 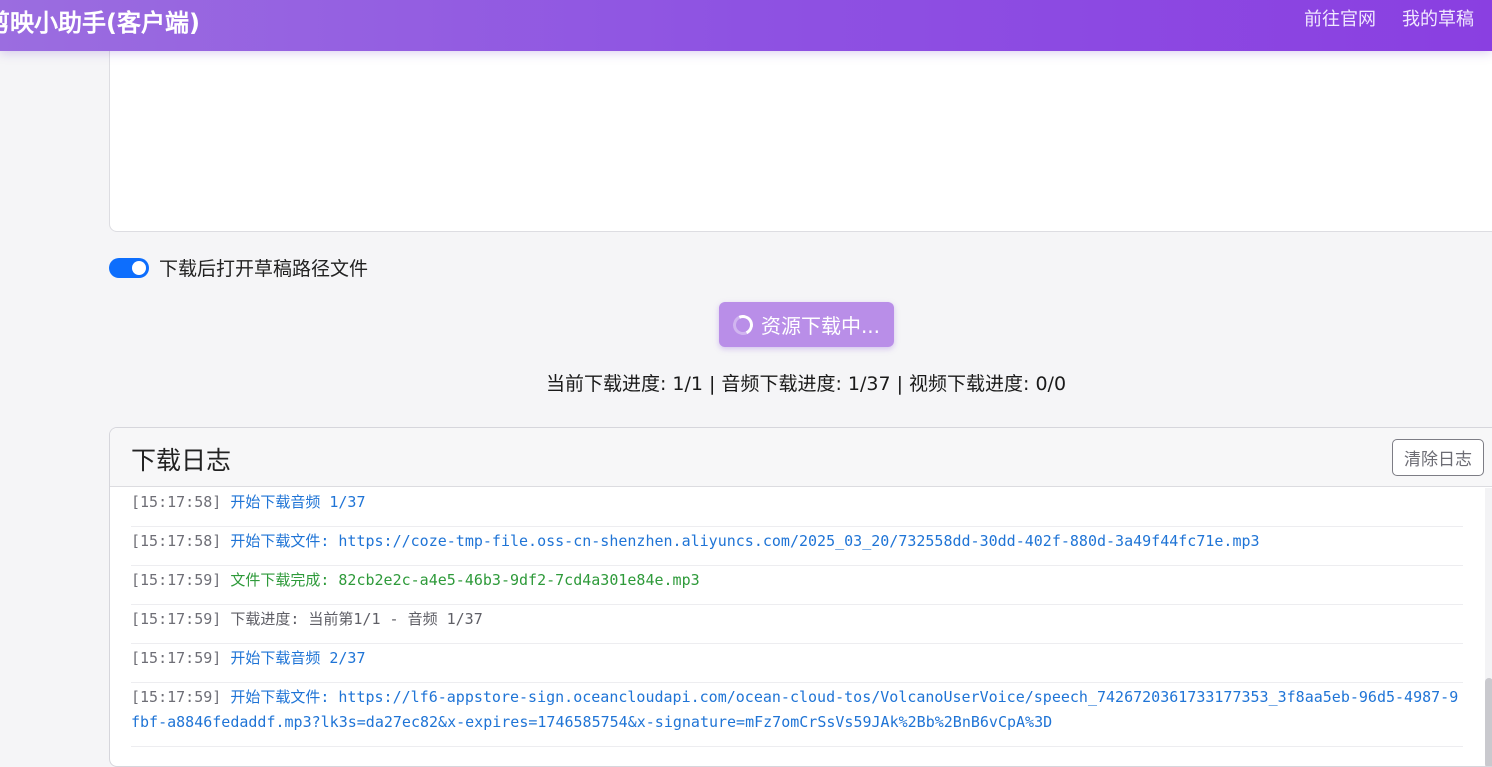 I want to click on toggle-knob, so click(x=139, y=267).